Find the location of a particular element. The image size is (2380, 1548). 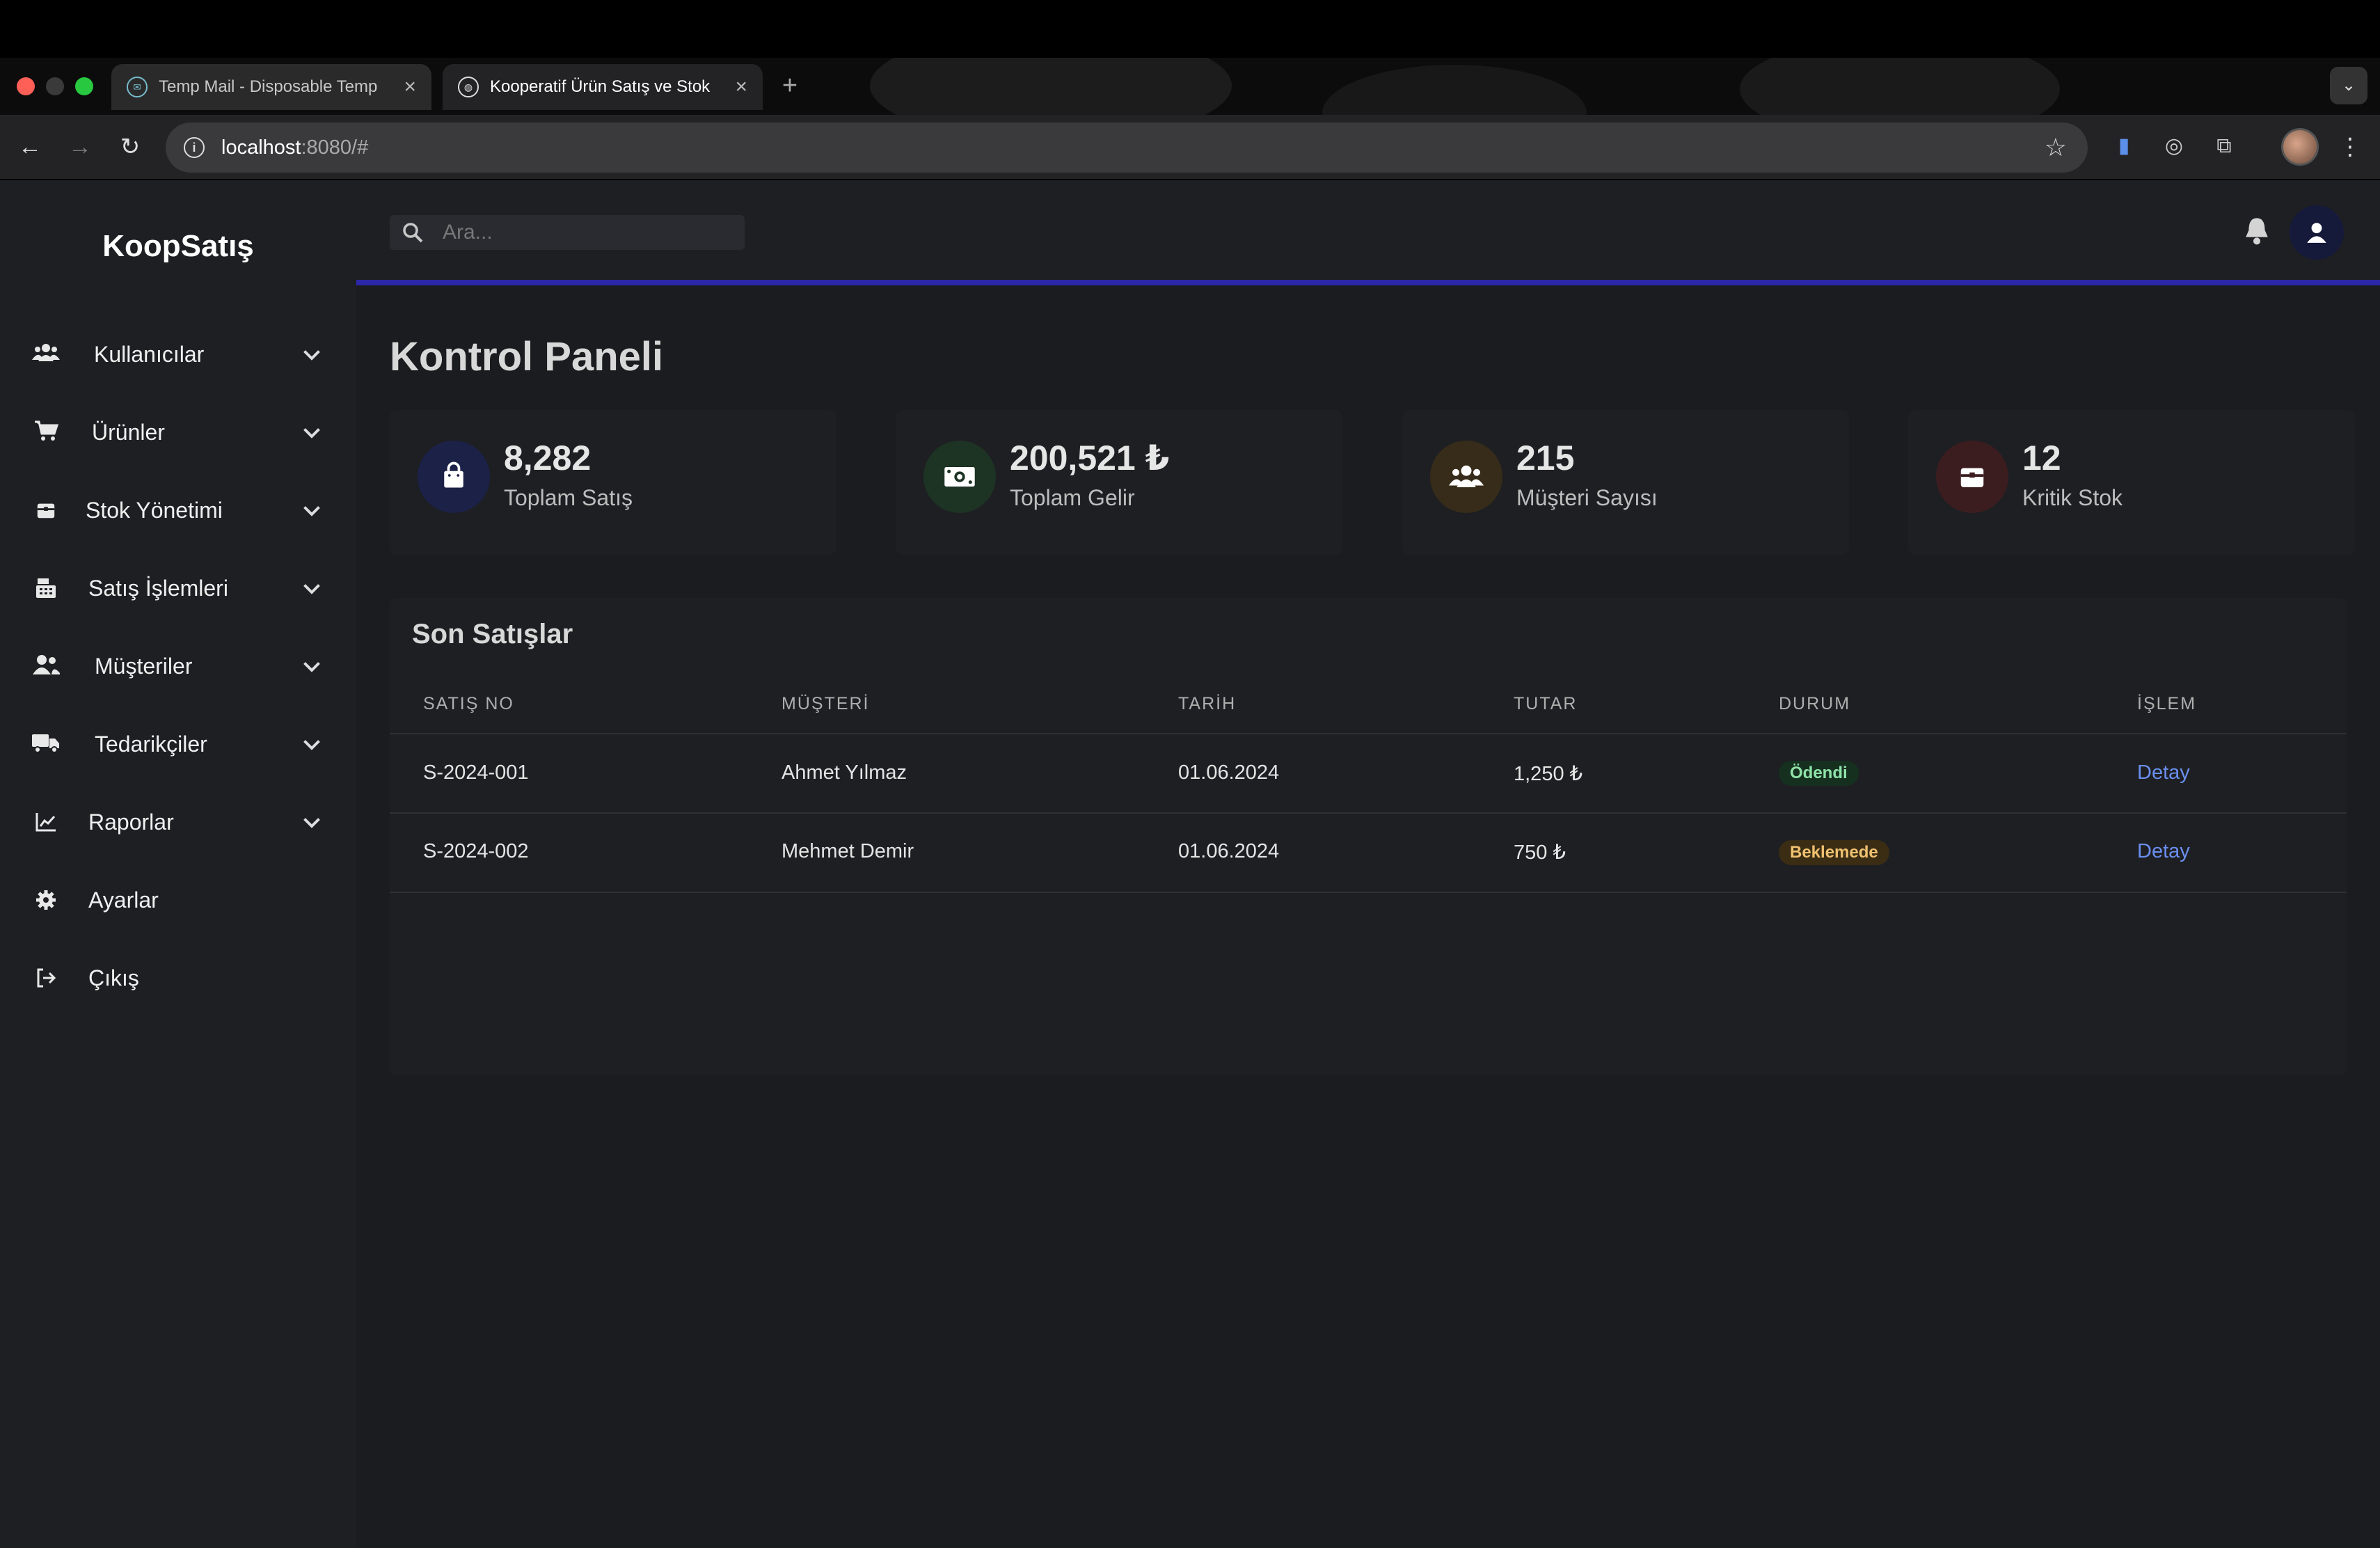

sidebar-item-label: Ayarlar is located at coordinates (124, 900).